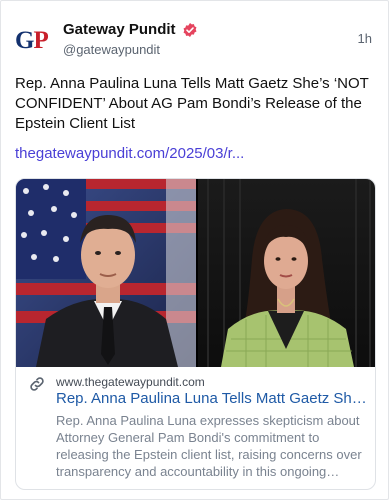 The image size is (389, 500). I want to click on author-info: Gateway Pundit @gatewaypundit, so click(130, 39).